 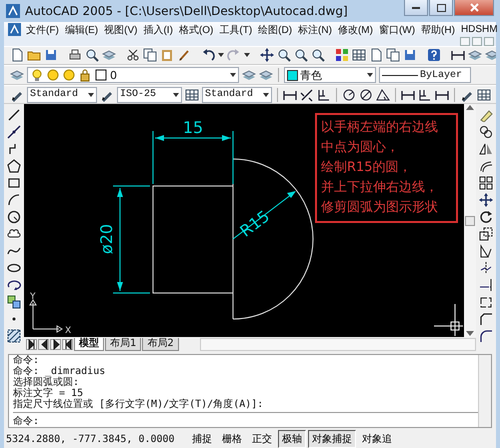 I want to click on help-icon, so click(x=434, y=55).